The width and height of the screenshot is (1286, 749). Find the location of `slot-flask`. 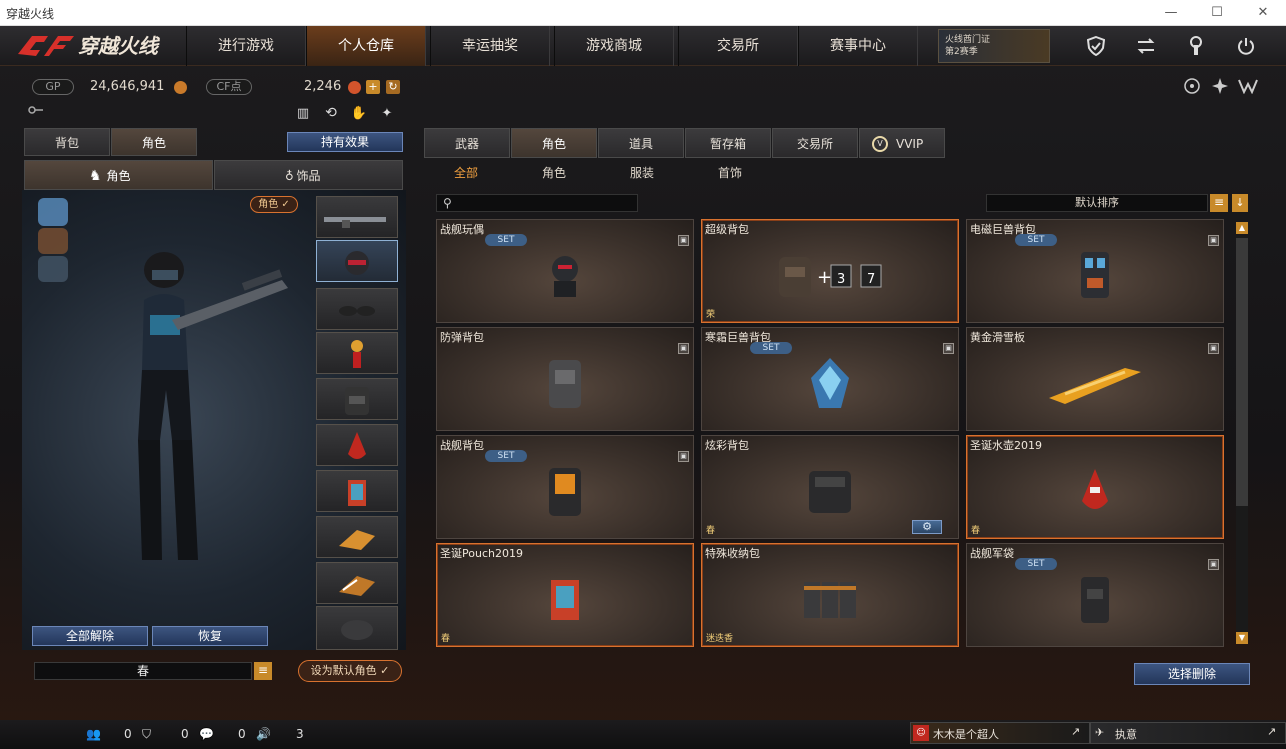

slot-flask is located at coordinates (357, 445).